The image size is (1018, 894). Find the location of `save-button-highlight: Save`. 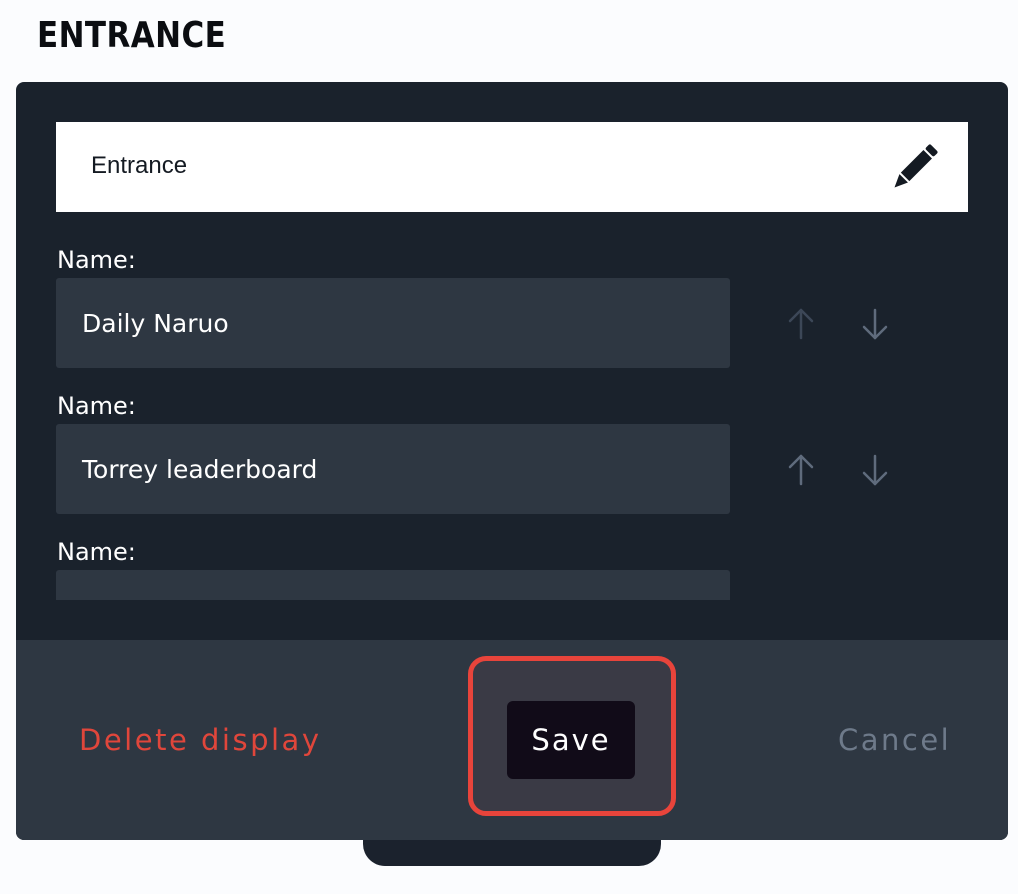

save-button-highlight: Save is located at coordinates (572, 736).